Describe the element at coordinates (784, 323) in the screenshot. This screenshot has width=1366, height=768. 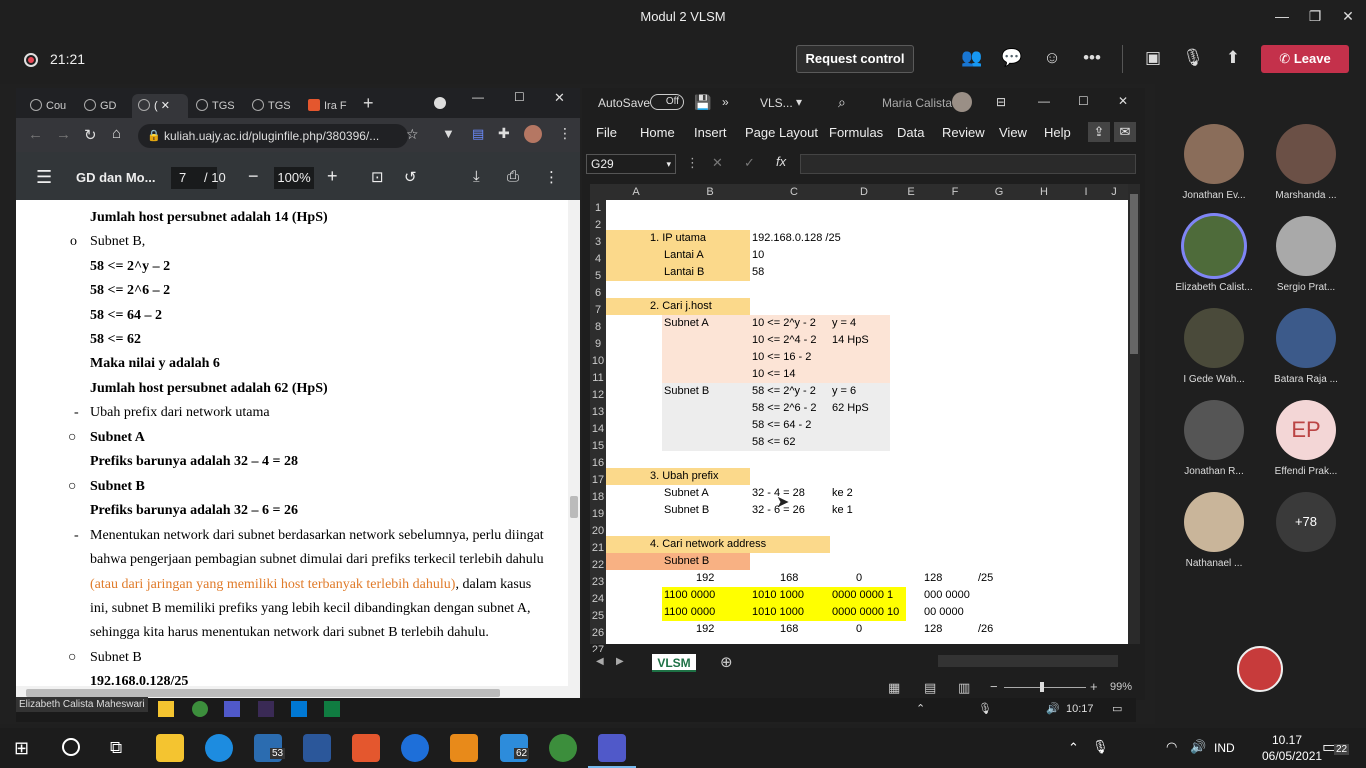
I see `cell: 10 <= 2^y - 2` at that location.